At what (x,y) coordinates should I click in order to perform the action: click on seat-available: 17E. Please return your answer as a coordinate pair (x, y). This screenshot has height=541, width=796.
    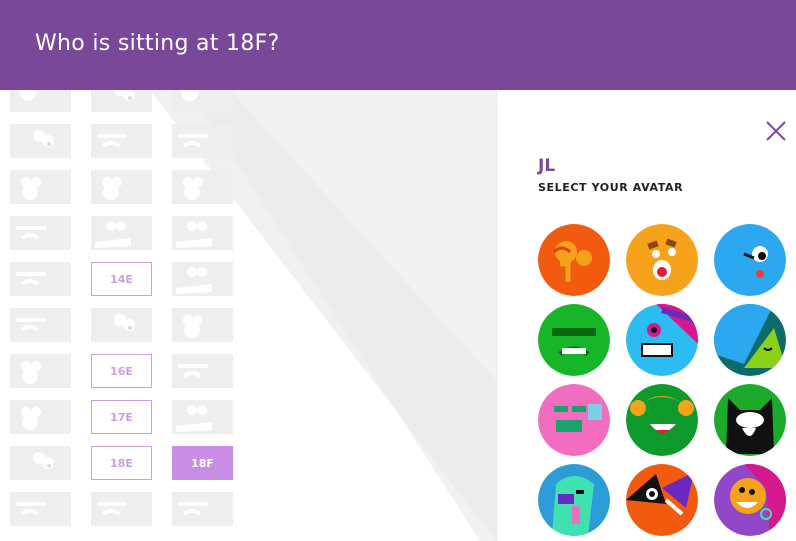
    Looking at the image, I should click on (121, 417).